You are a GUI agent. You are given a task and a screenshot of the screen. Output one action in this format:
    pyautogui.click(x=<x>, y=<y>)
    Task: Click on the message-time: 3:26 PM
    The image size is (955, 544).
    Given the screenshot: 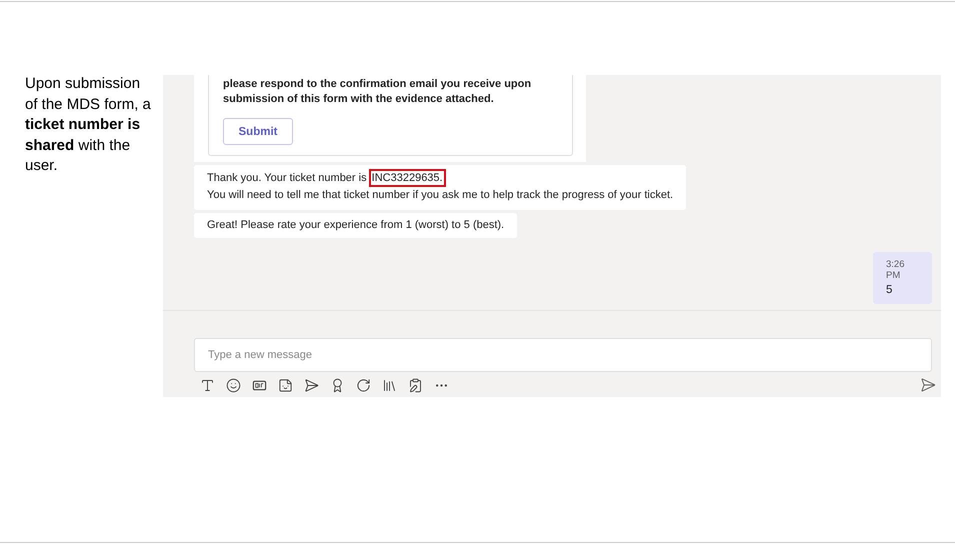 What is the action you would take?
    pyautogui.click(x=896, y=270)
    